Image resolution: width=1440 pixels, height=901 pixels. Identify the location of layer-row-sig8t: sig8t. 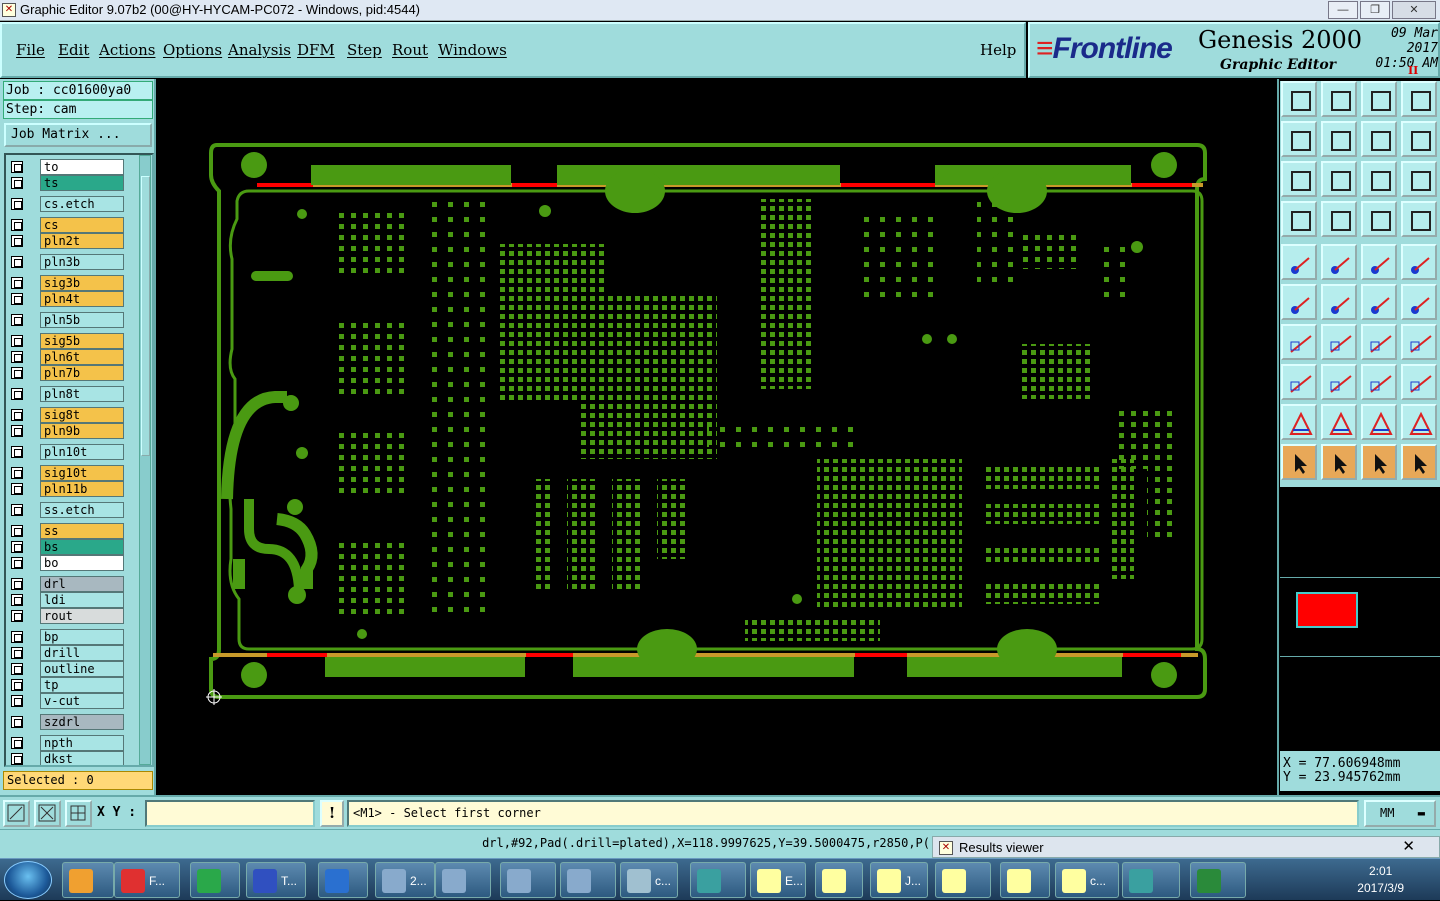
(66, 415).